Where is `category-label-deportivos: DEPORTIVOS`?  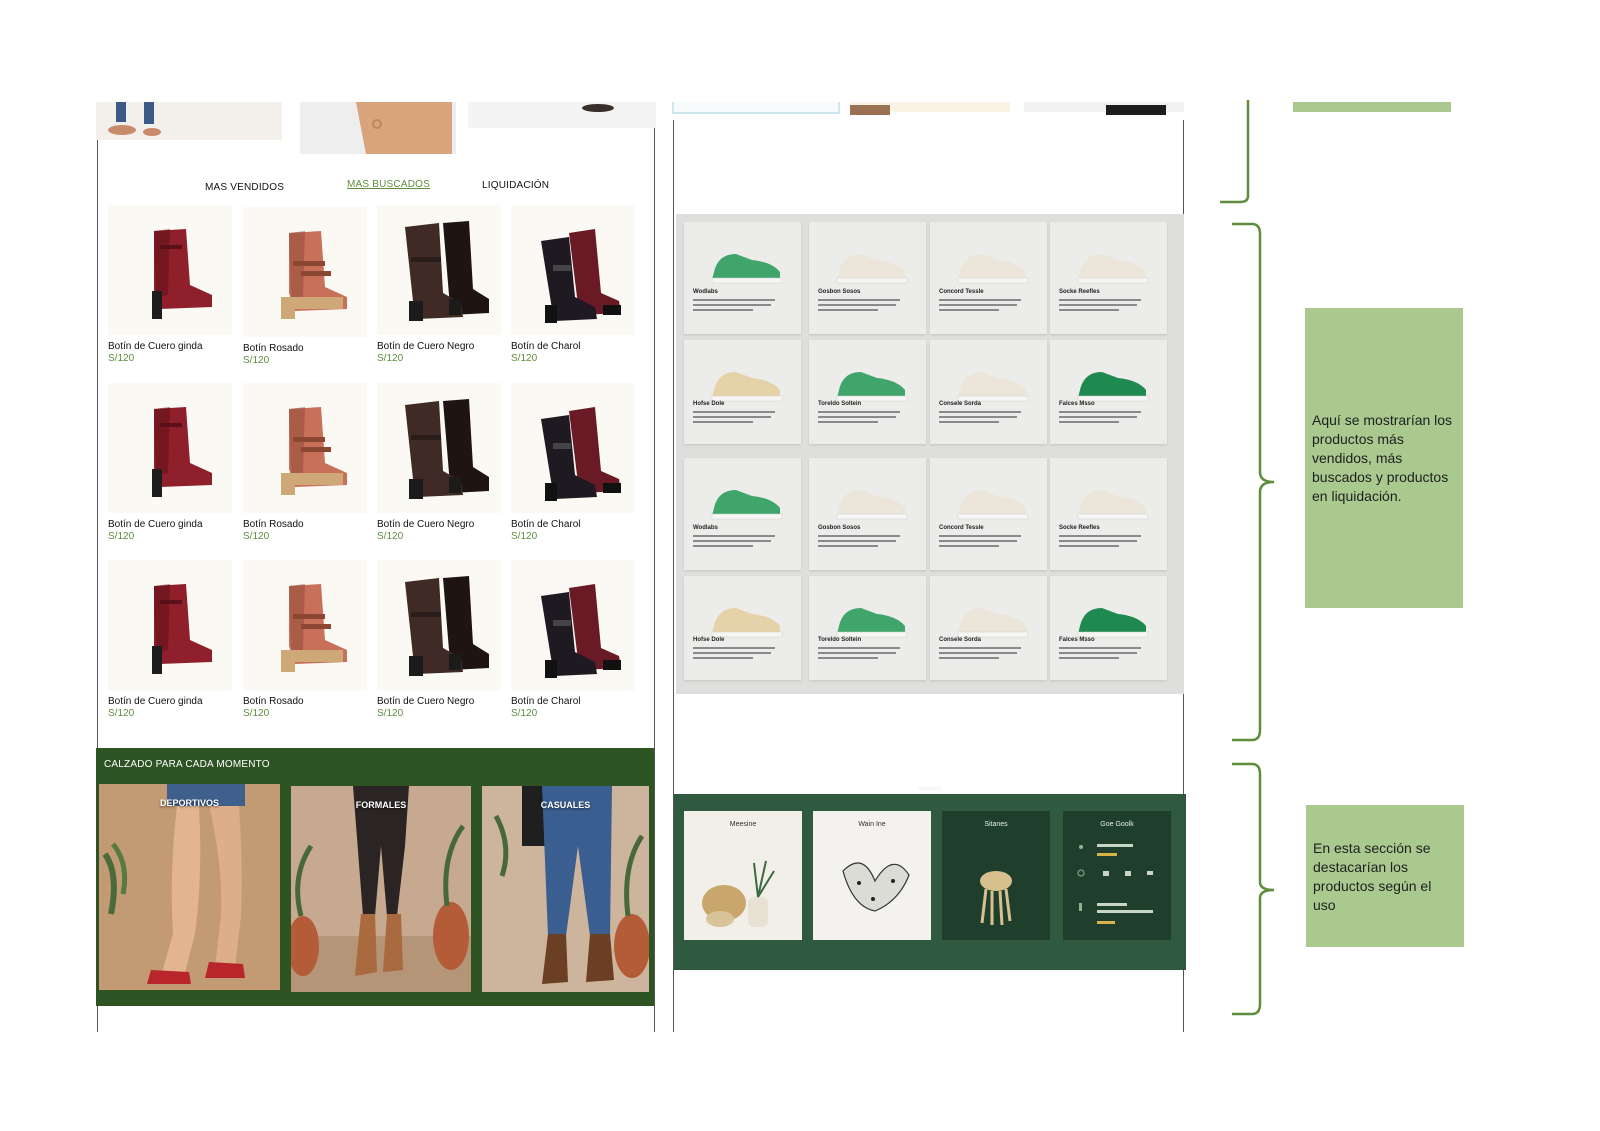 category-label-deportivos: DEPORTIVOS is located at coordinates (189, 803).